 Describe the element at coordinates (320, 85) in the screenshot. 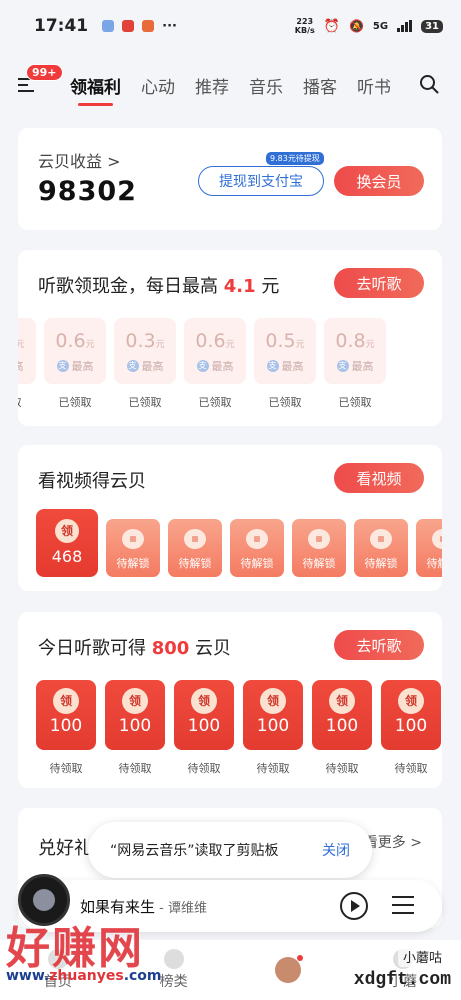

I see `tab-podcast: 播客` at that location.